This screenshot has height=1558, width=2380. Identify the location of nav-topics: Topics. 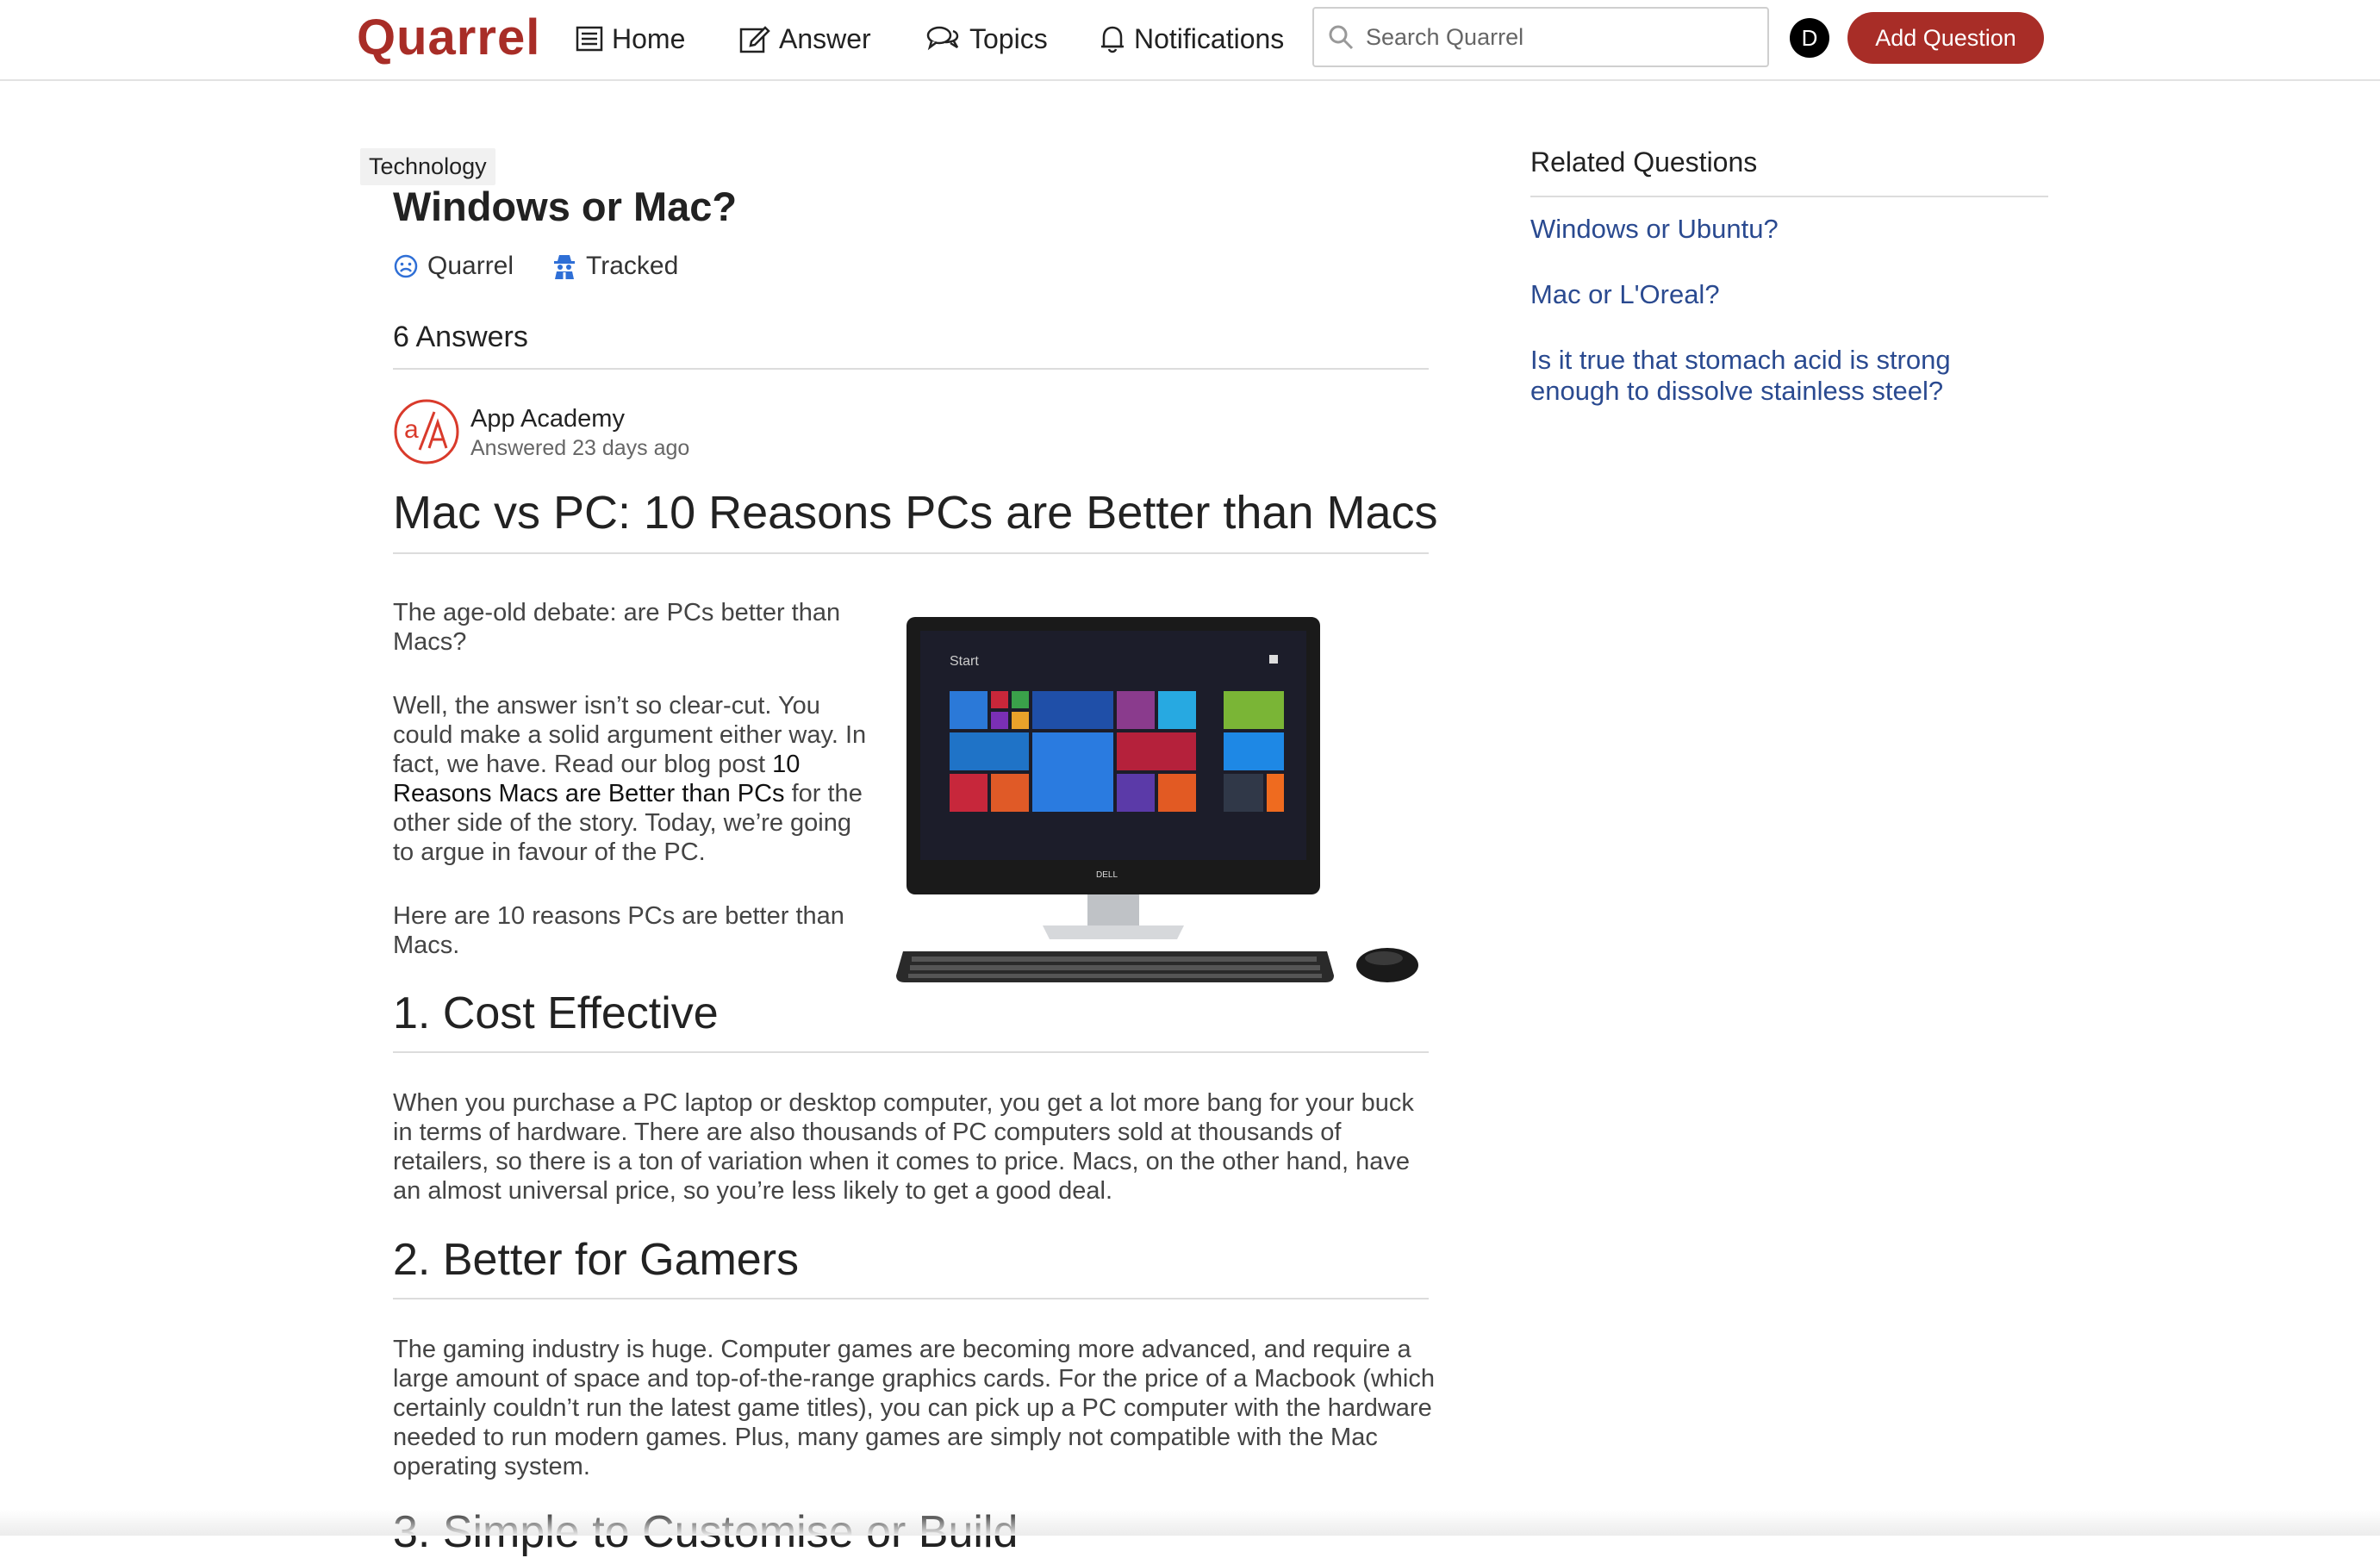
(987, 38).